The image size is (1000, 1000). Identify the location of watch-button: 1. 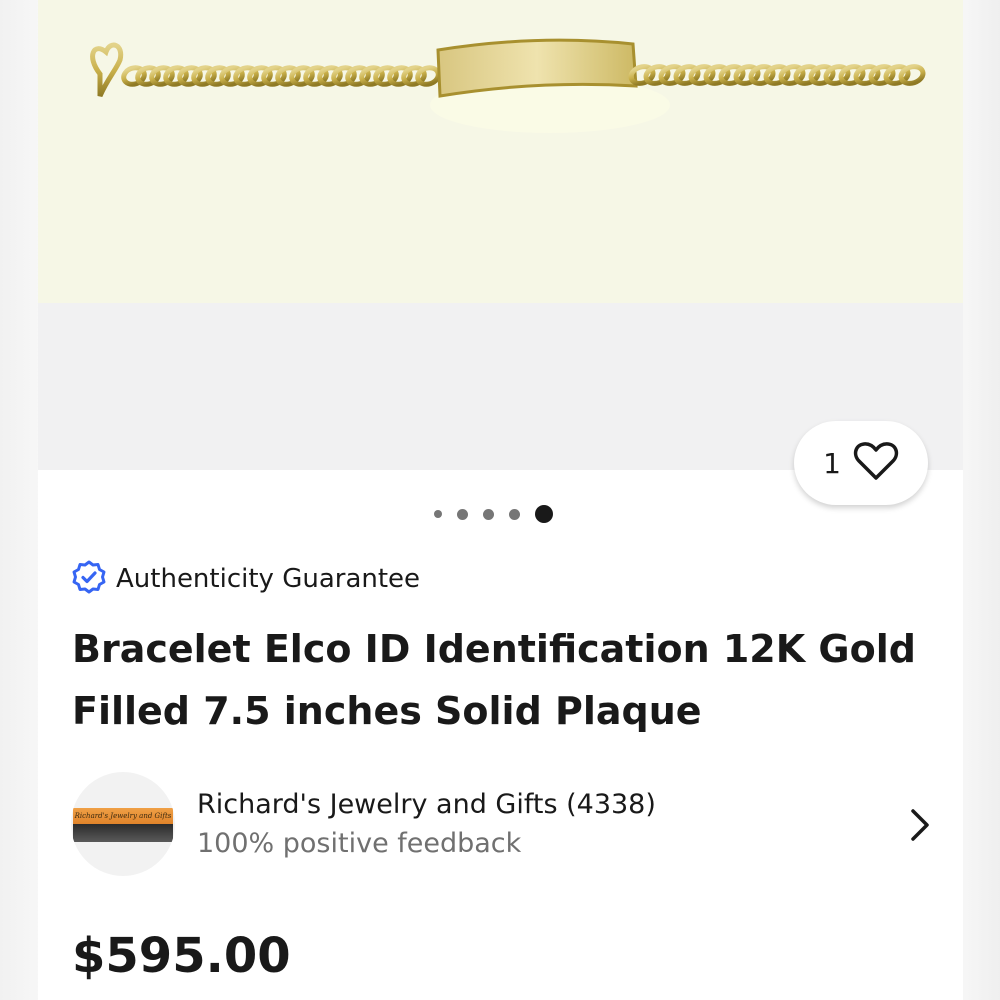
(861, 463).